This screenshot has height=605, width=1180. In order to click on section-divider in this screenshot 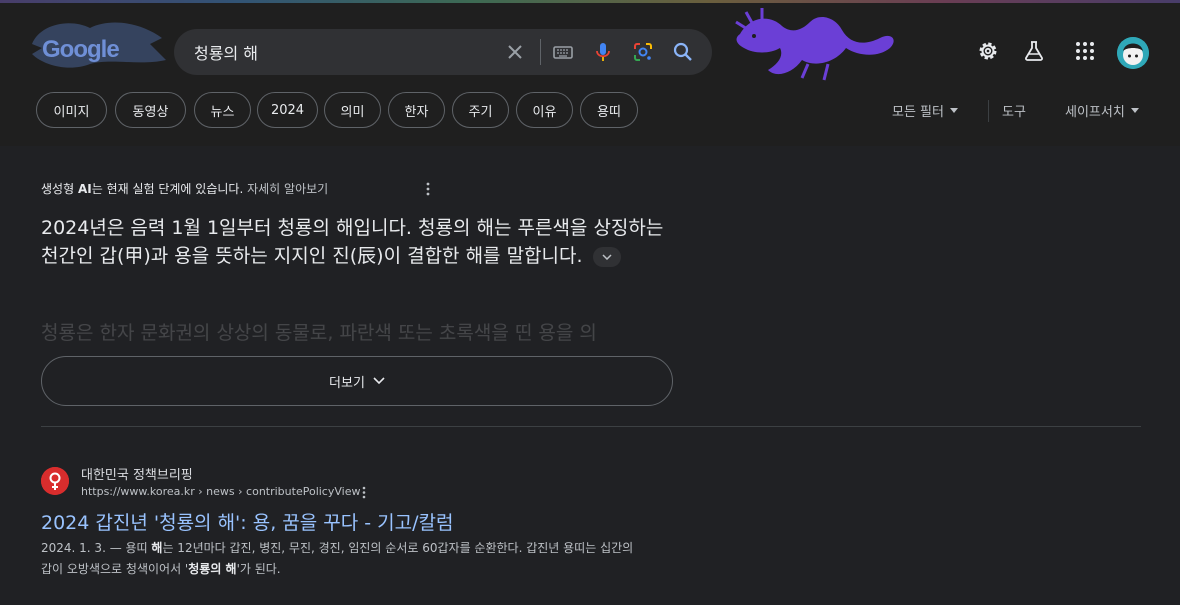, I will do `click(591, 426)`.